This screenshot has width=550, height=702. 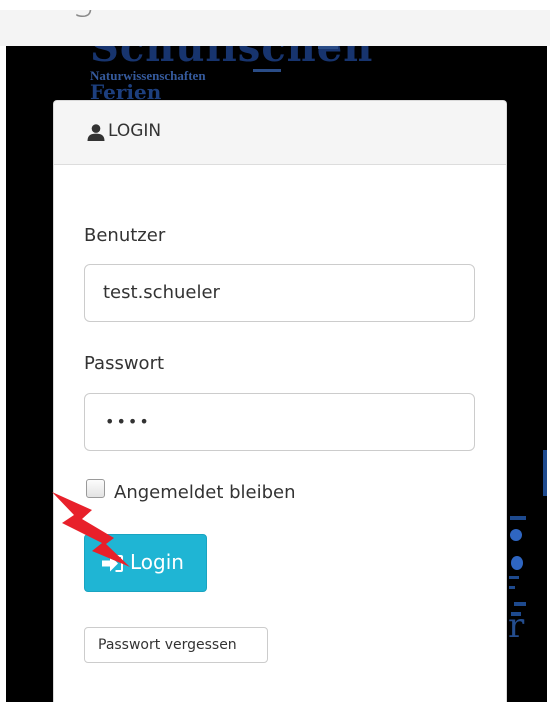 What do you see at coordinates (275, 28) in the screenshot?
I see `page-header: Login` at bounding box center [275, 28].